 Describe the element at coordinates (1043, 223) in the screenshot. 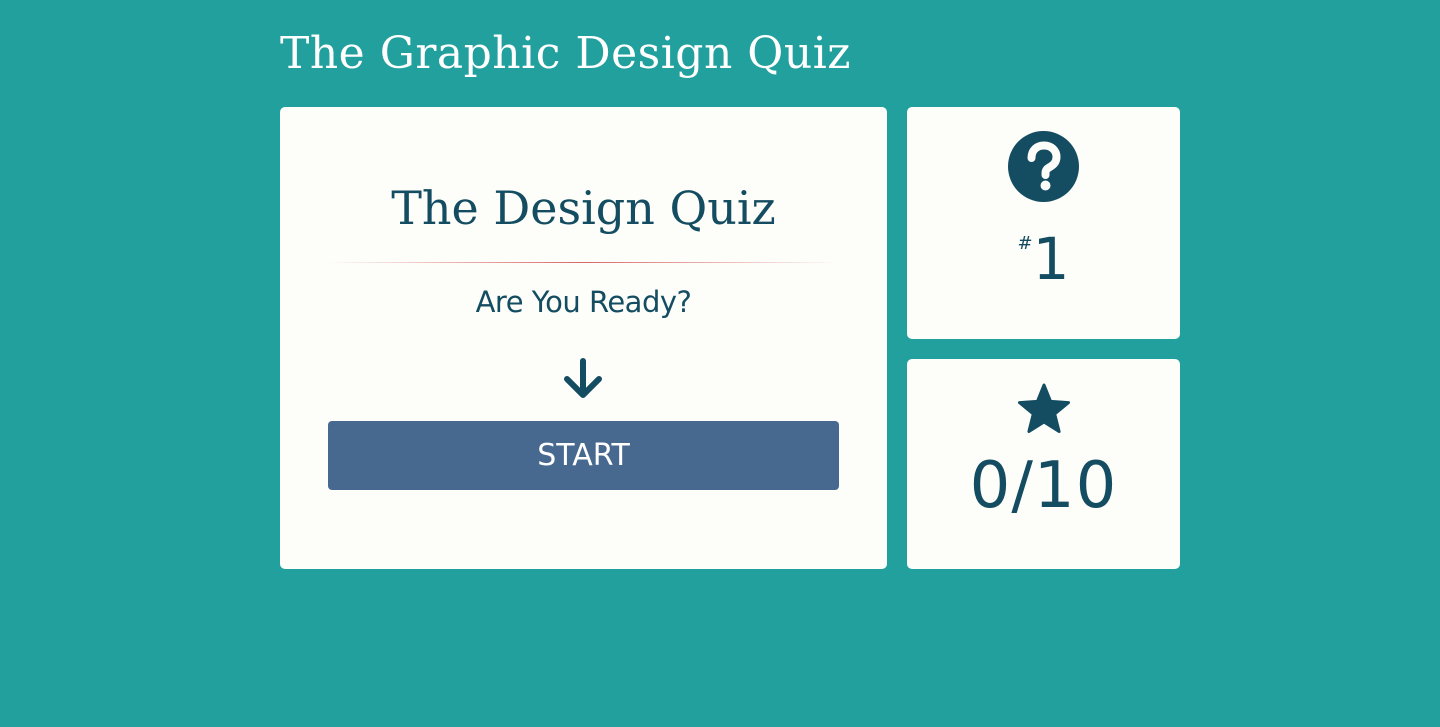

I see `question-counter-card: #1` at that location.